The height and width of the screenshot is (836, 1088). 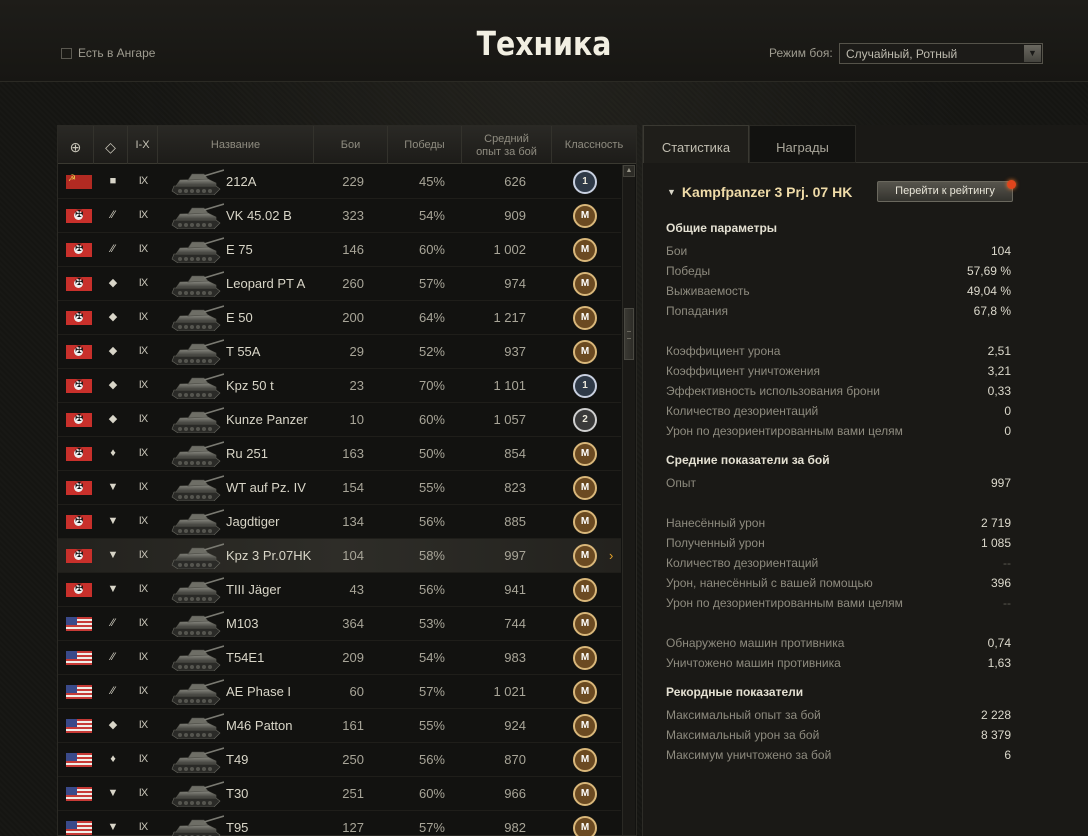 I want to click on go-to-rating-button: Перейти к рейтингу, so click(x=945, y=191).